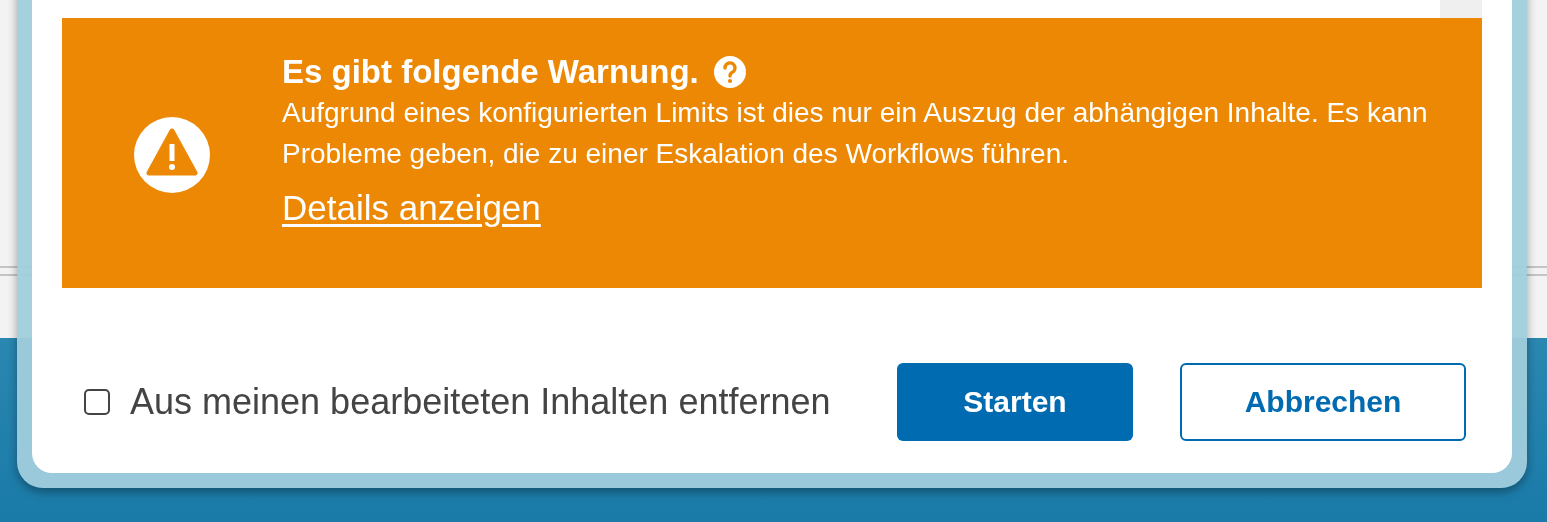 The height and width of the screenshot is (522, 1547). I want to click on warning-icon, so click(172, 155).